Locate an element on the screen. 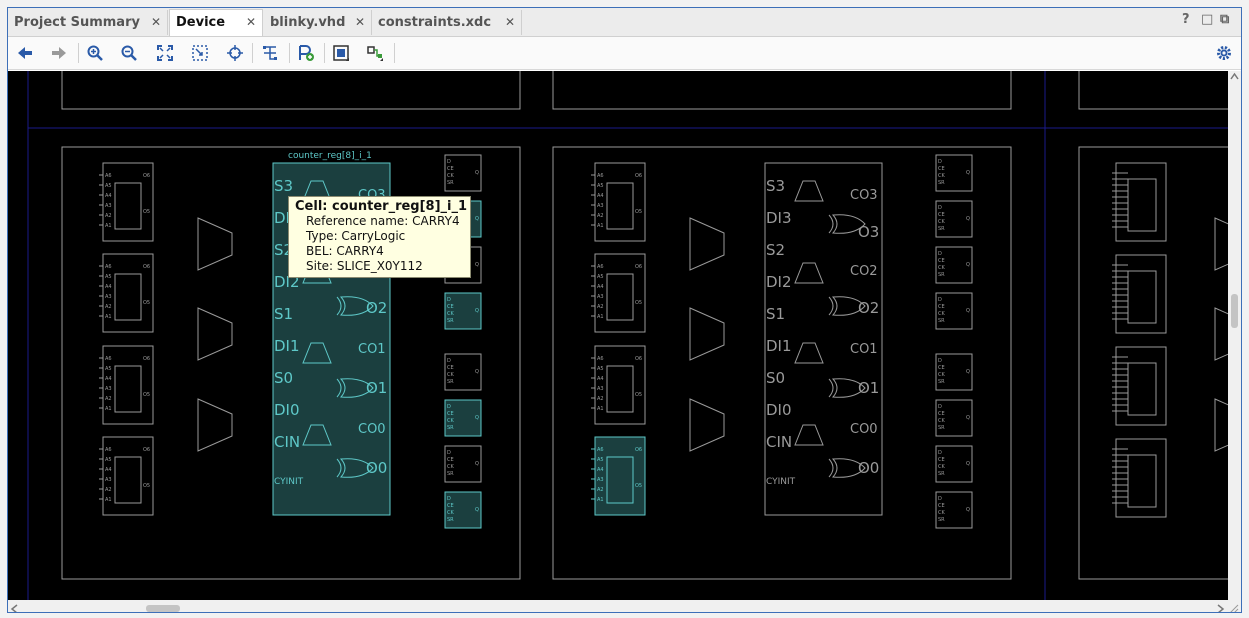  tab-device: Device ✕ is located at coordinates (216, 22).